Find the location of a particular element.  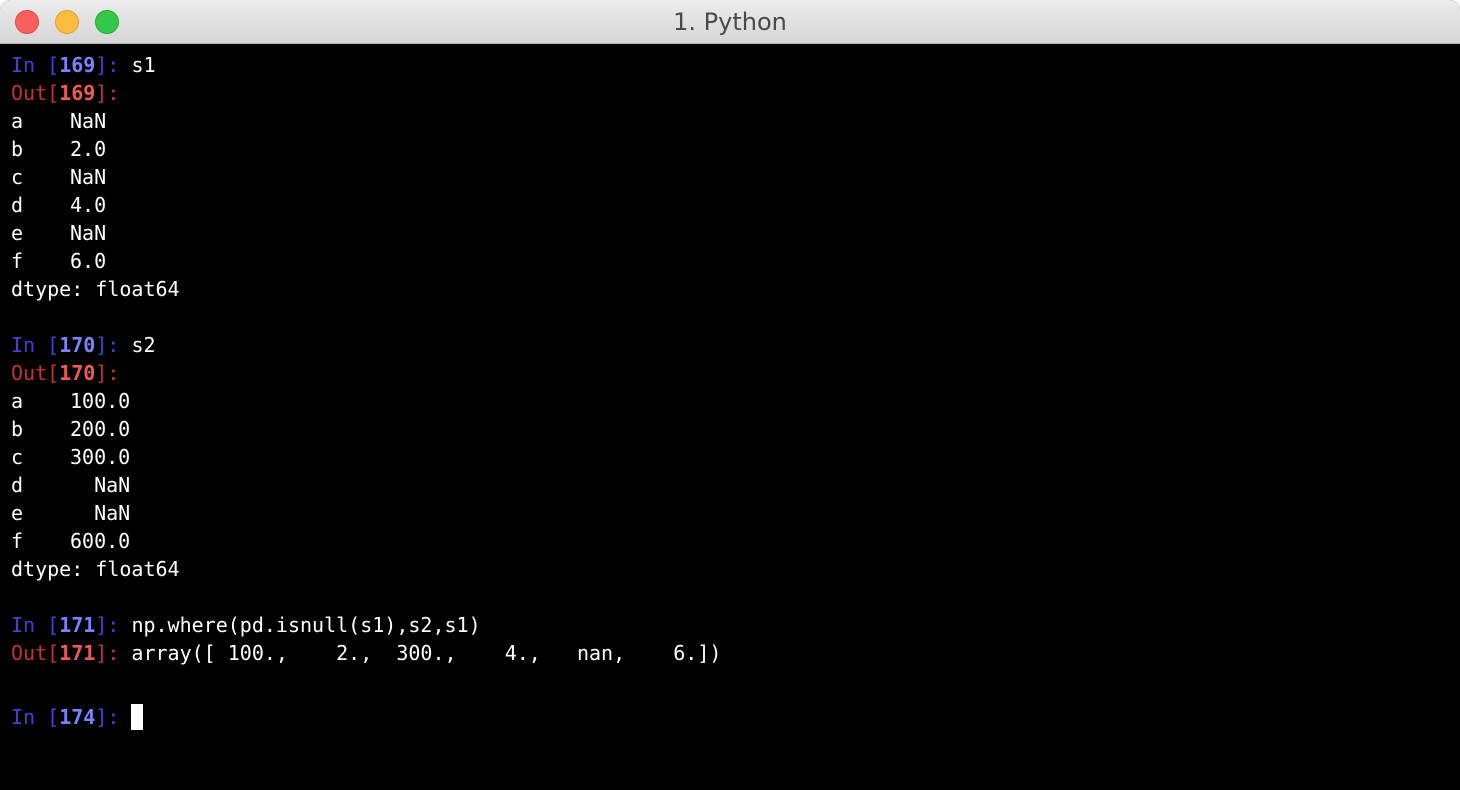

input-prompt-line: In [170]: s2 is located at coordinates (83, 345).